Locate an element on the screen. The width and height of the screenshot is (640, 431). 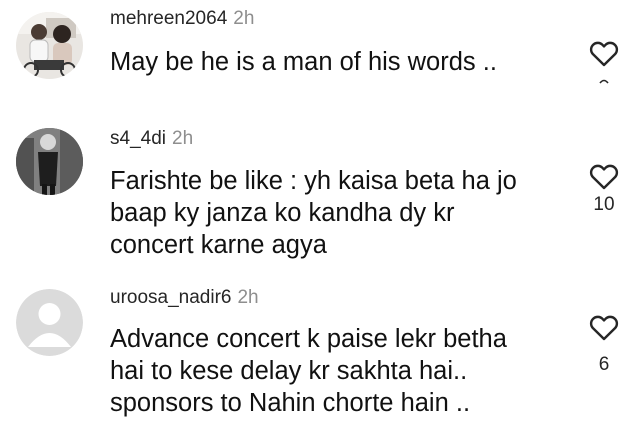
comment-meta: s4_4di 2h is located at coordinates (151, 139).